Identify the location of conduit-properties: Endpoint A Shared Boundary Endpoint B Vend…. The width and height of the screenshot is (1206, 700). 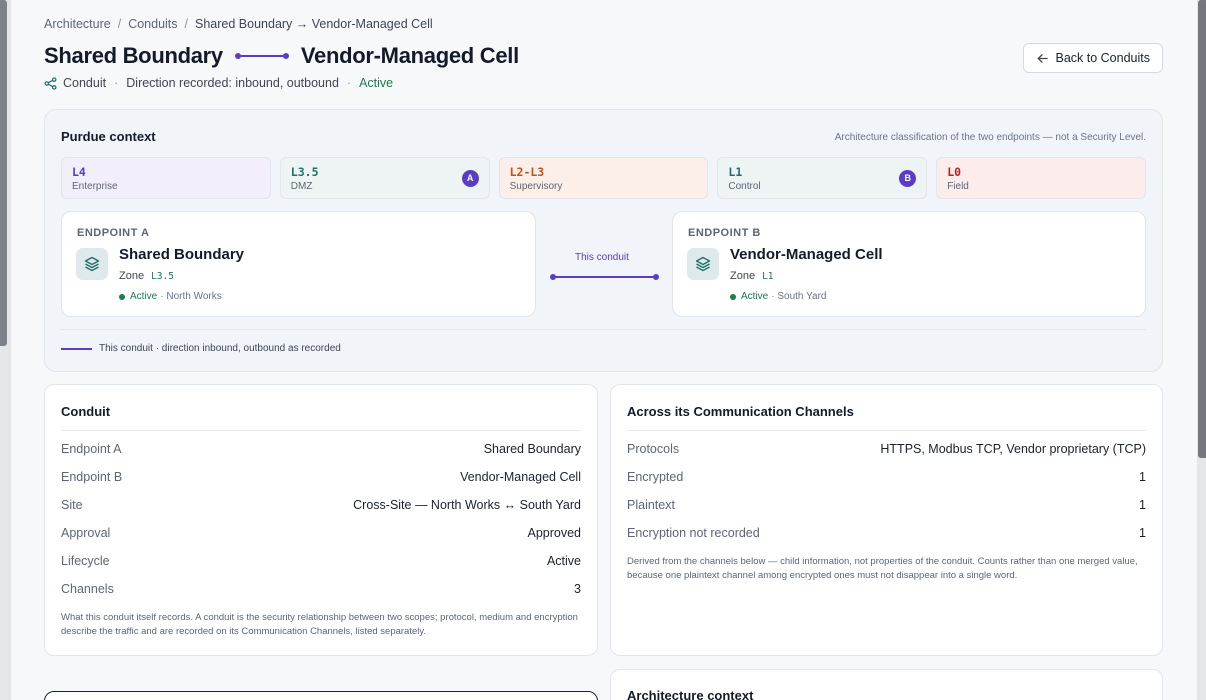
(321, 519).